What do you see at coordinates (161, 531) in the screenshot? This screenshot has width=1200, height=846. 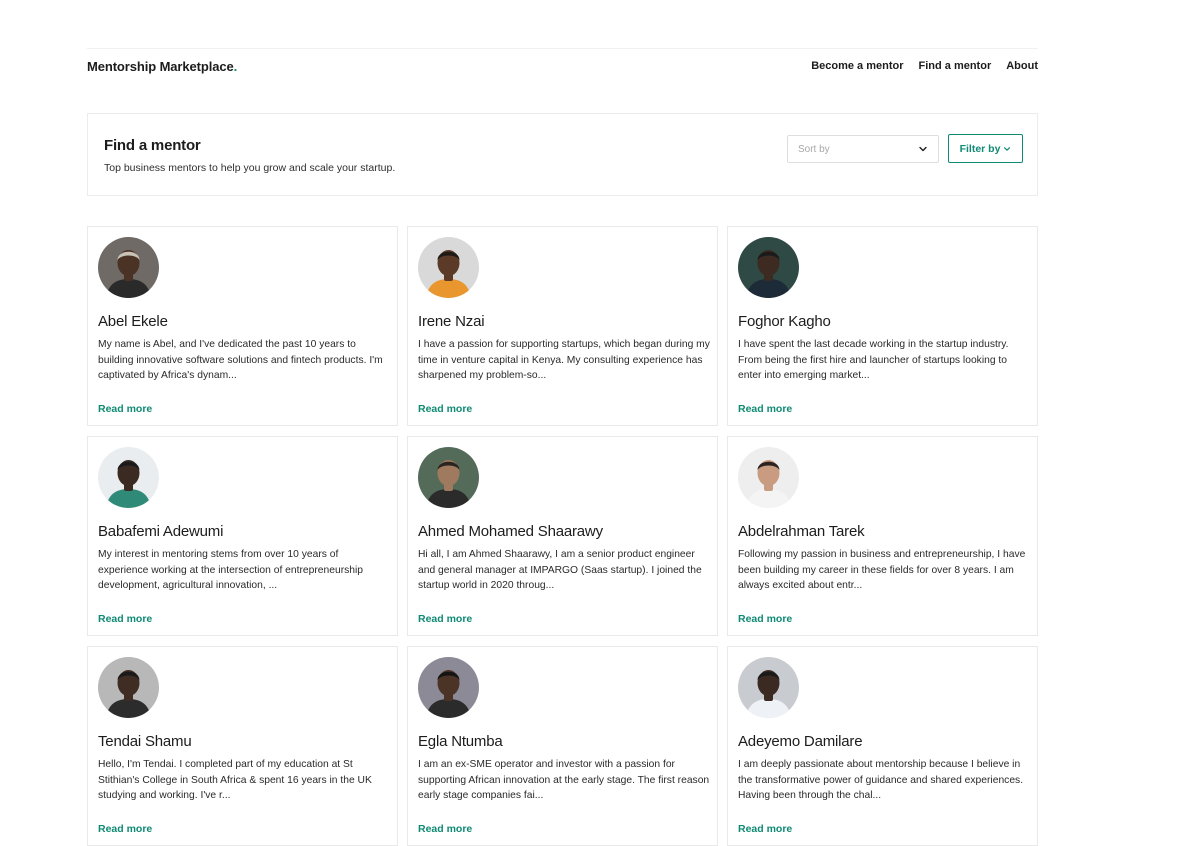 I see `mentor-name: Babafemi Adewumi` at bounding box center [161, 531].